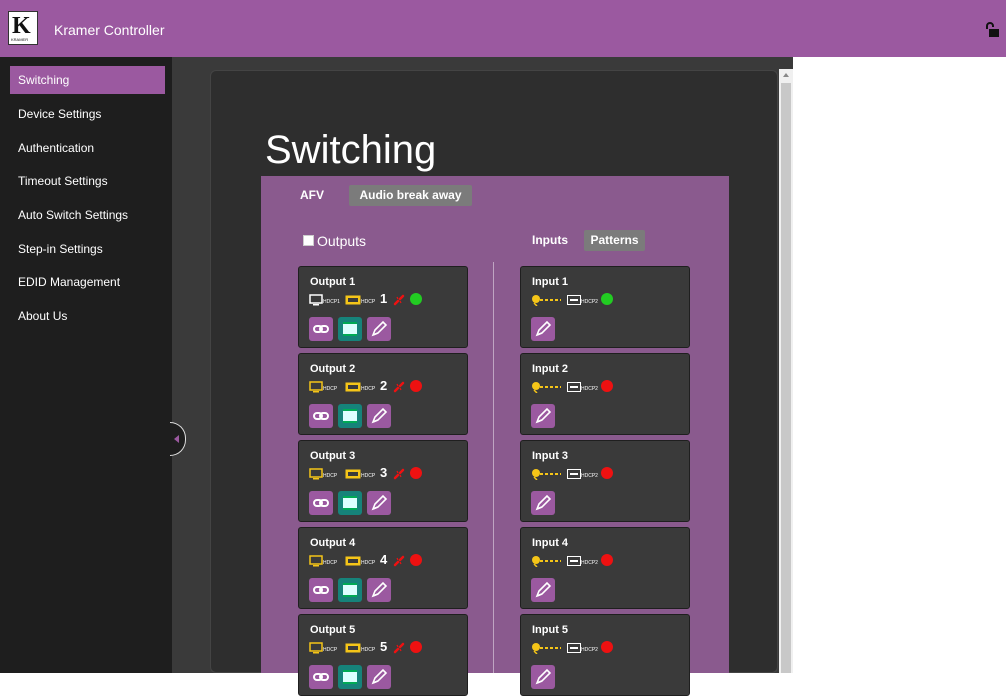 This screenshot has height=696, width=1006. Describe the element at coordinates (333, 456) in the screenshot. I see `output-title: Output 3` at that location.